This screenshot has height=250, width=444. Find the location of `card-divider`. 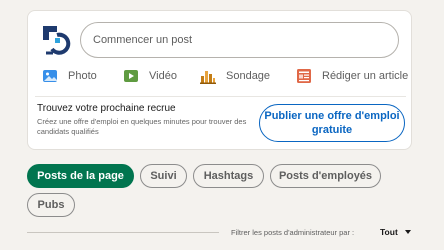

card-divider is located at coordinates (220, 96).